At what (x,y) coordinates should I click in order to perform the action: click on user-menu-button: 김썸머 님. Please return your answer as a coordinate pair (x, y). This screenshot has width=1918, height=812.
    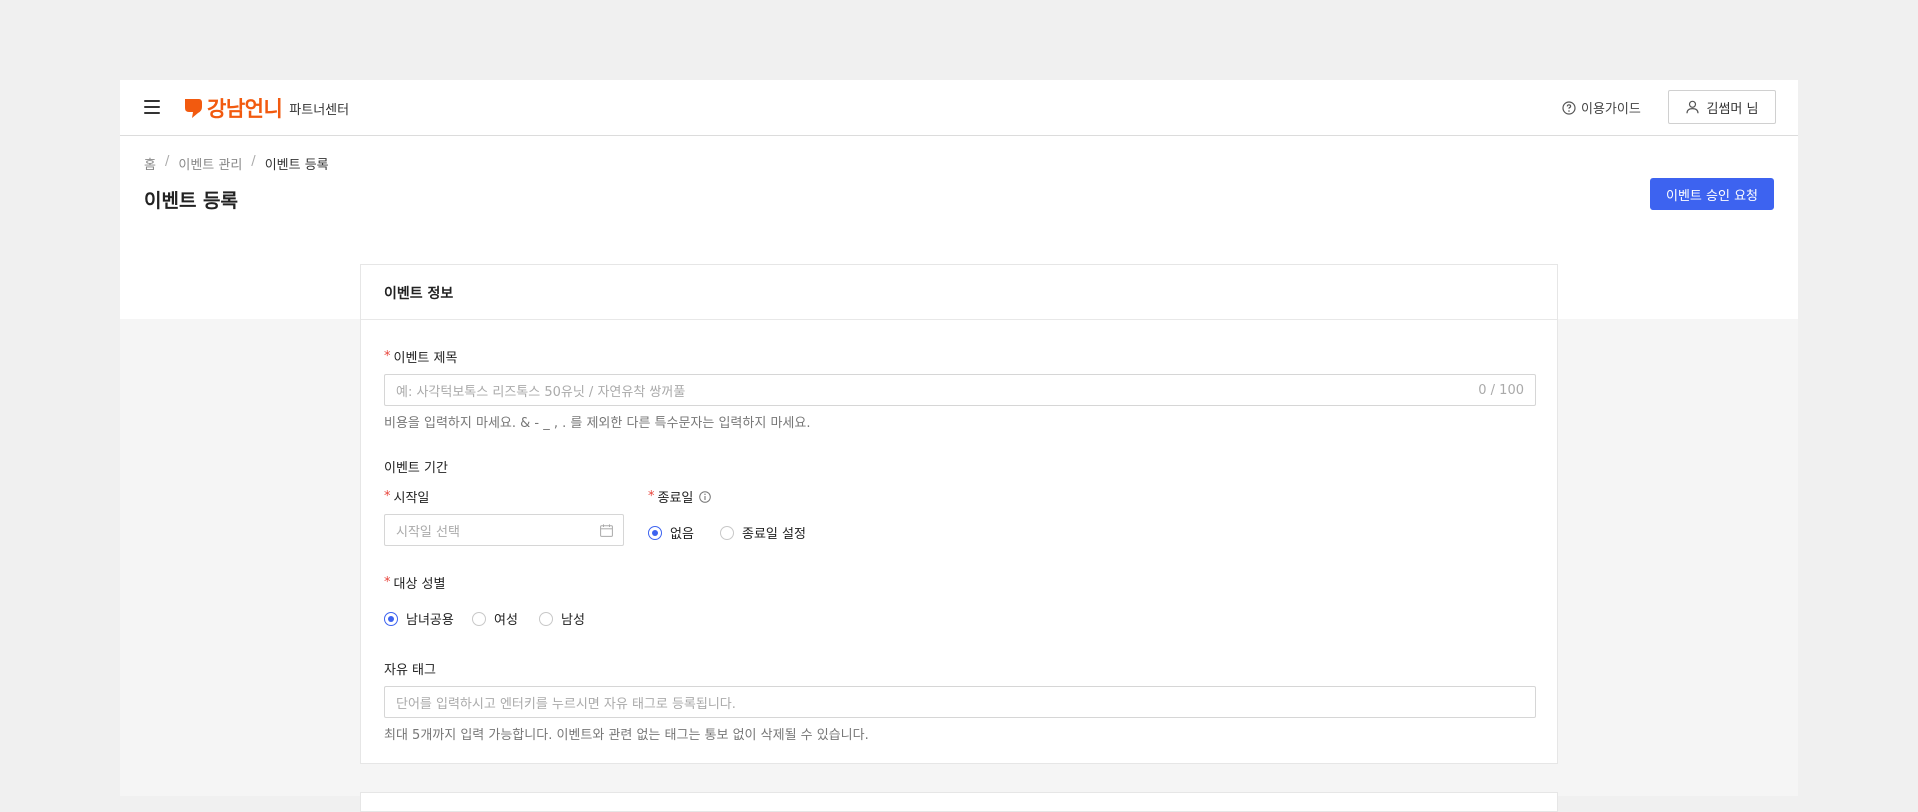
    Looking at the image, I should click on (1722, 107).